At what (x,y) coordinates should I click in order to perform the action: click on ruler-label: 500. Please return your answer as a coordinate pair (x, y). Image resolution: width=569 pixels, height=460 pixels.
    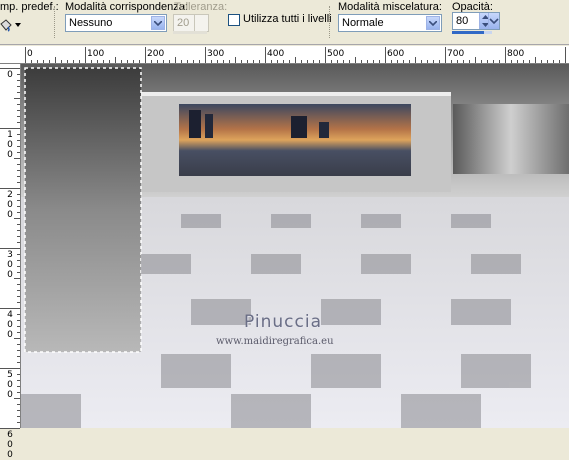
    Looking at the image, I should click on (10, 385).